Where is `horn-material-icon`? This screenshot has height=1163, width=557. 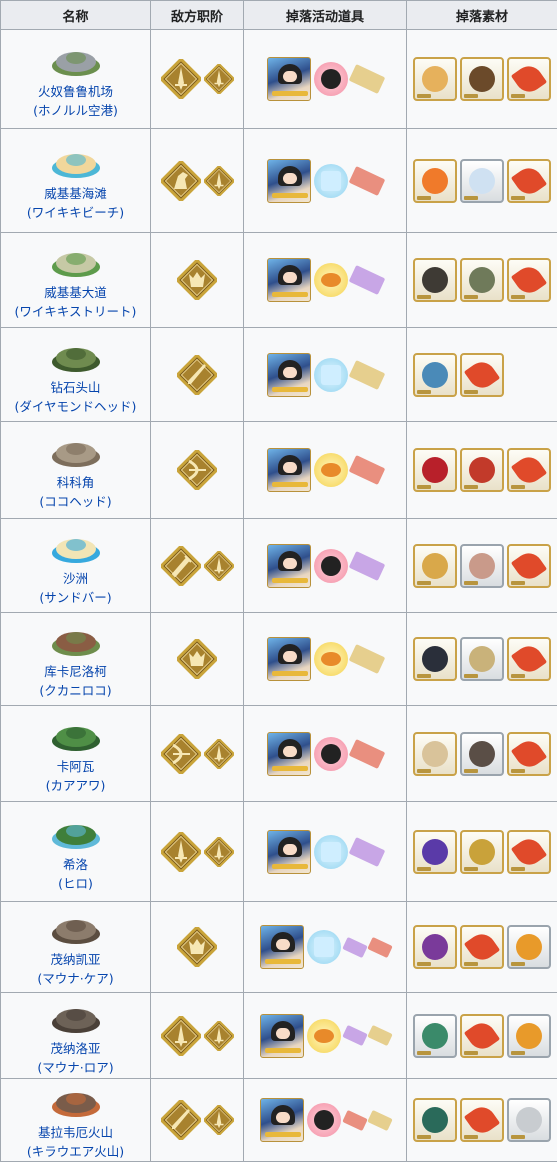 horn-material-icon is located at coordinates (435, 79).